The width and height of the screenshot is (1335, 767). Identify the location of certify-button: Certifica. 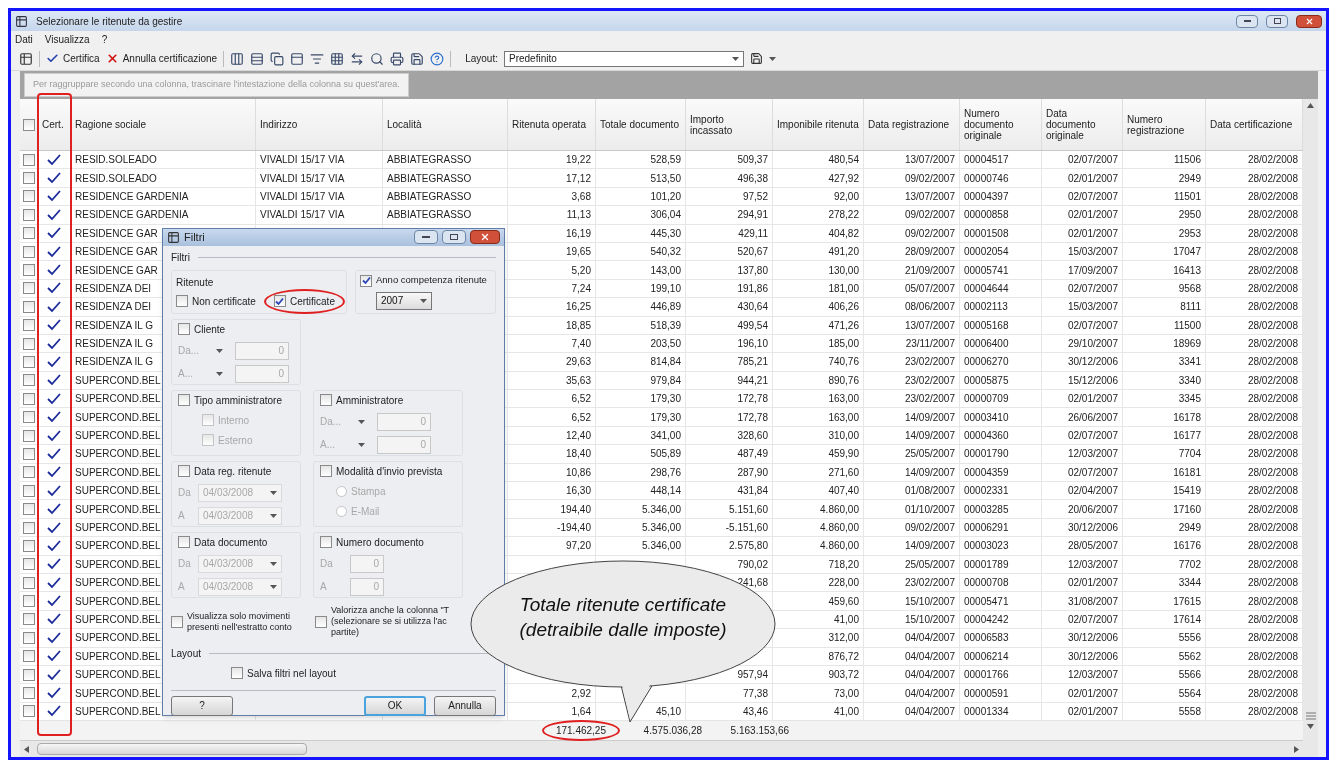
(73, 58).